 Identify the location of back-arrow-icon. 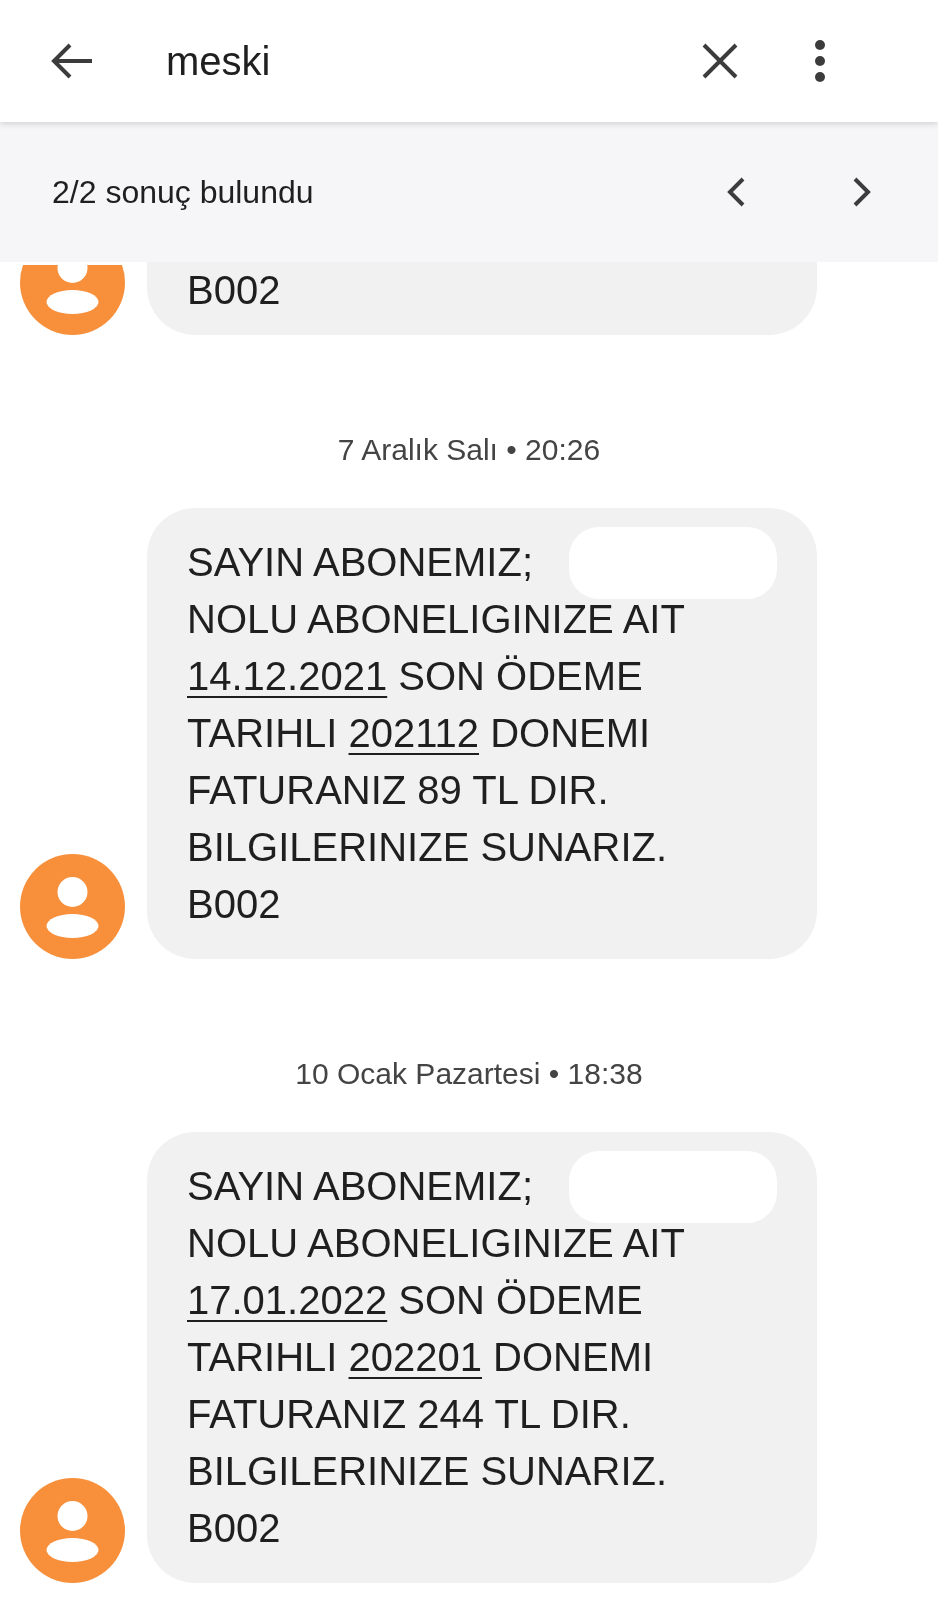
(72, 61).